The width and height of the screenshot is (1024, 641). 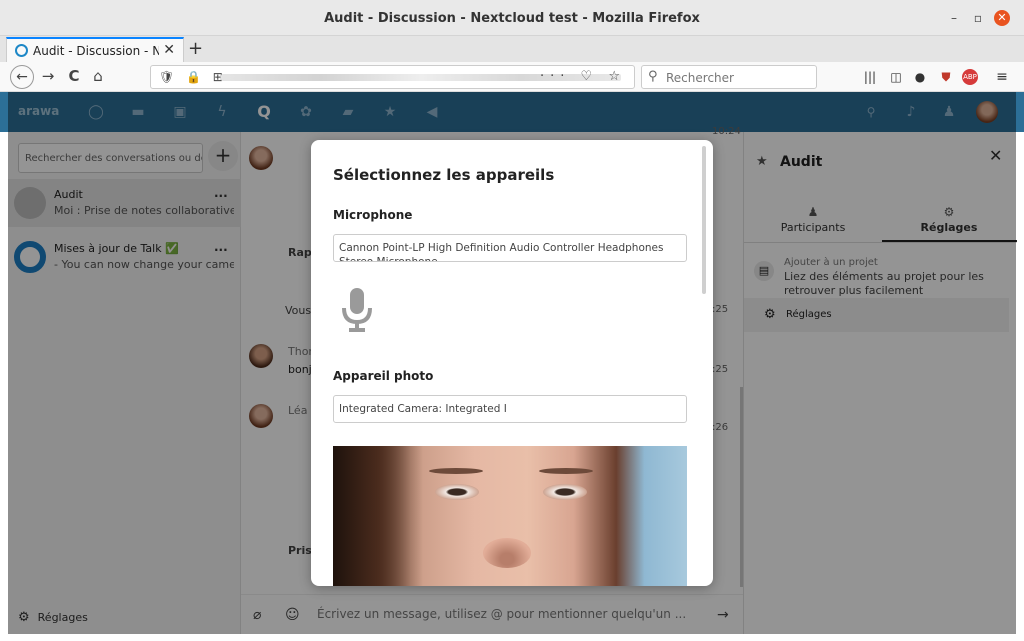 What do you see at coordinates (48, 76) in the screenshot?
I see `forward-button: →` at bounding box center [48, 76].